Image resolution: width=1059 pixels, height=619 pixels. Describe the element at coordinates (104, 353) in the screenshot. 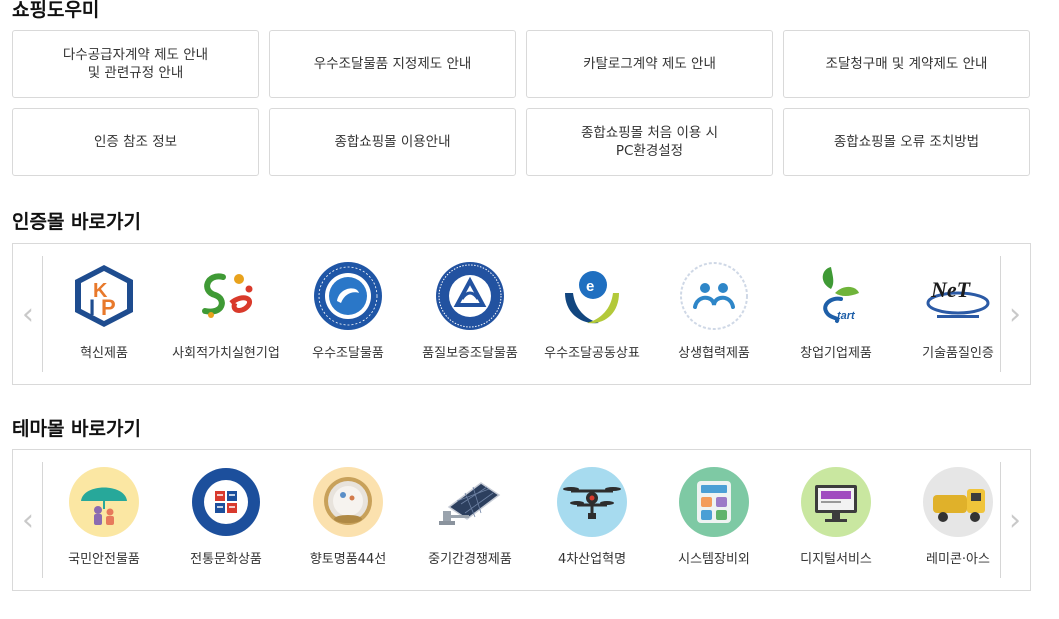

I see `cert-item-label: 혁신제품` at that location.